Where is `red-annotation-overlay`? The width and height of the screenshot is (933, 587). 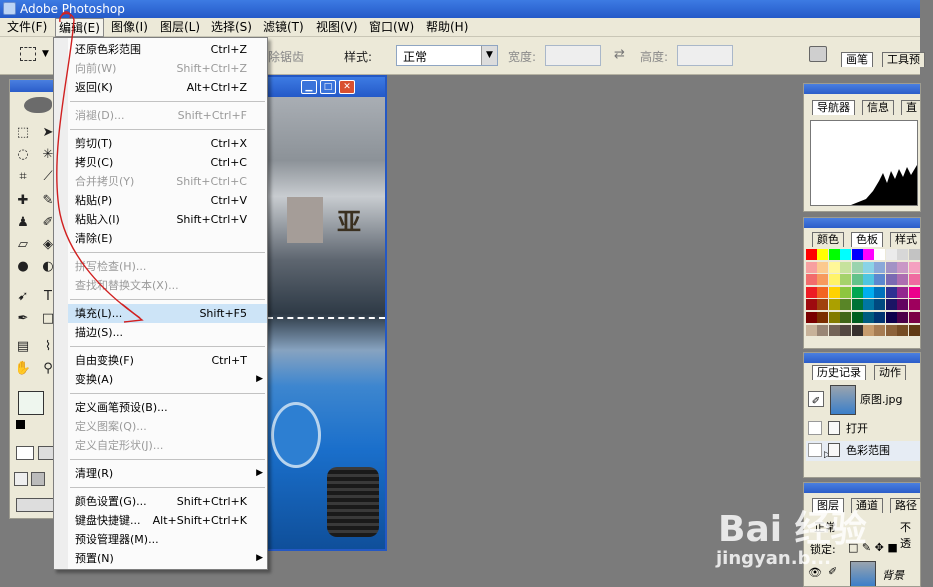
red-annotation-overlay is located at coordinates (100, 167).